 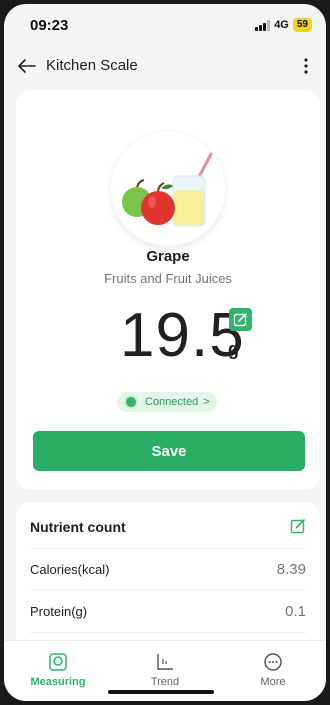 I want to click on nutrient-label: Protein(g), so click(x=59, y=611).